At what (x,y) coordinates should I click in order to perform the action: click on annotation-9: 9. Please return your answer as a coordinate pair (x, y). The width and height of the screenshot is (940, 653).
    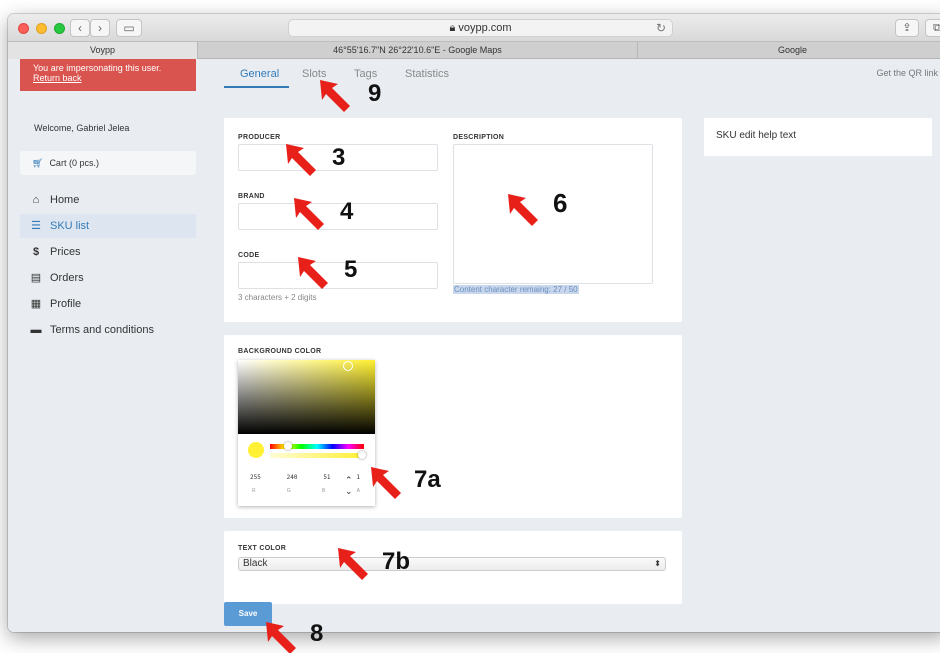
    Looking at the image, I should click on (375, 93).